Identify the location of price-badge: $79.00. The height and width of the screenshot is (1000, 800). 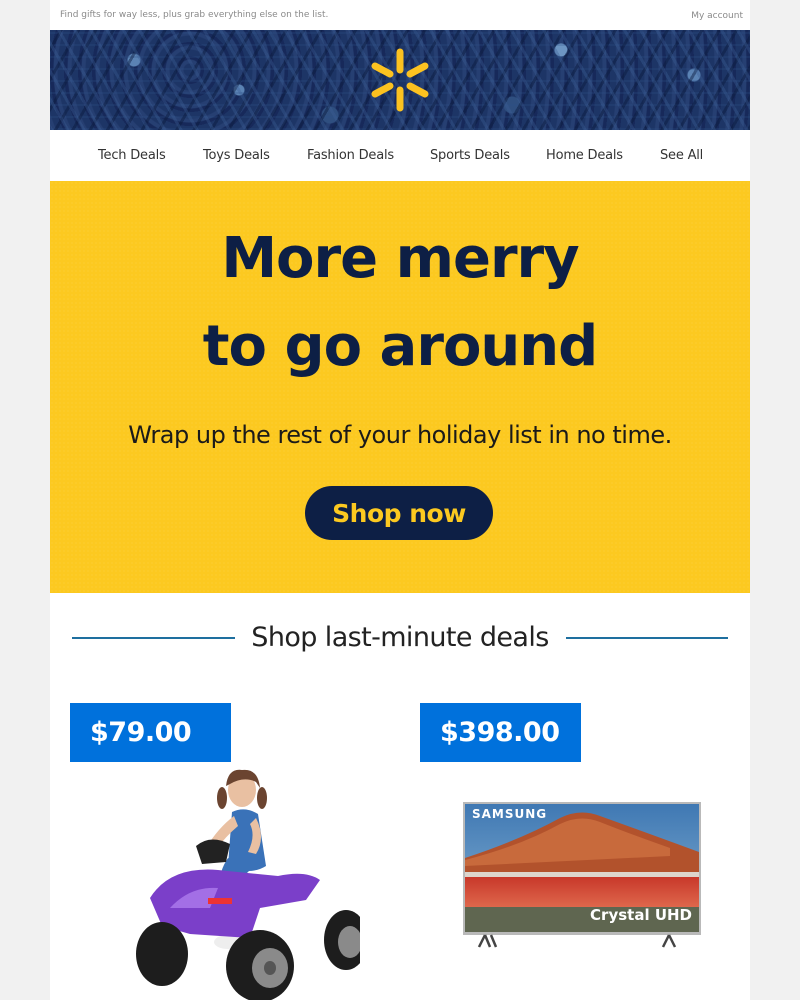
(150, 732).